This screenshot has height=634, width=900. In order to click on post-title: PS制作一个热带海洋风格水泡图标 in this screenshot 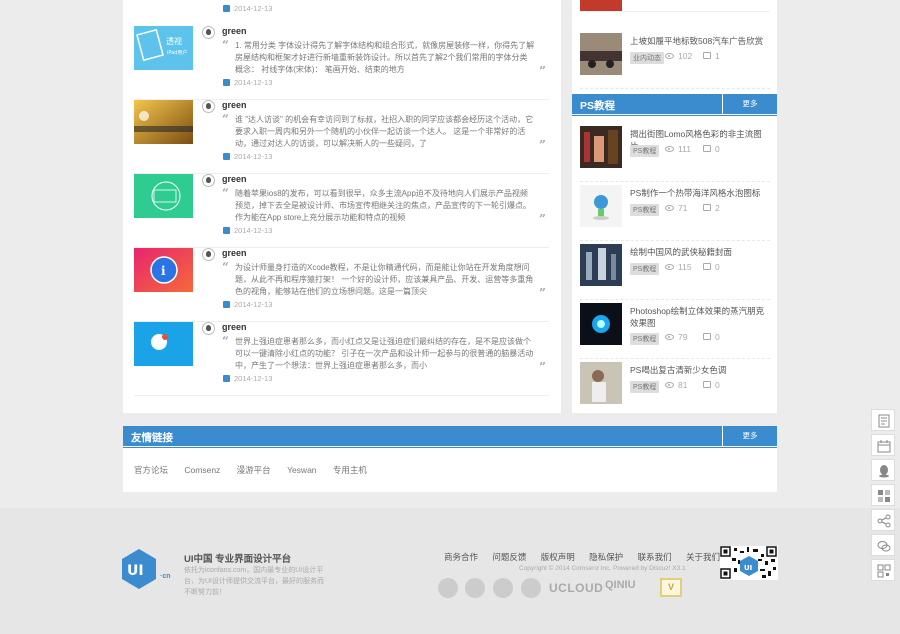, I will do `click(700, 193)`.